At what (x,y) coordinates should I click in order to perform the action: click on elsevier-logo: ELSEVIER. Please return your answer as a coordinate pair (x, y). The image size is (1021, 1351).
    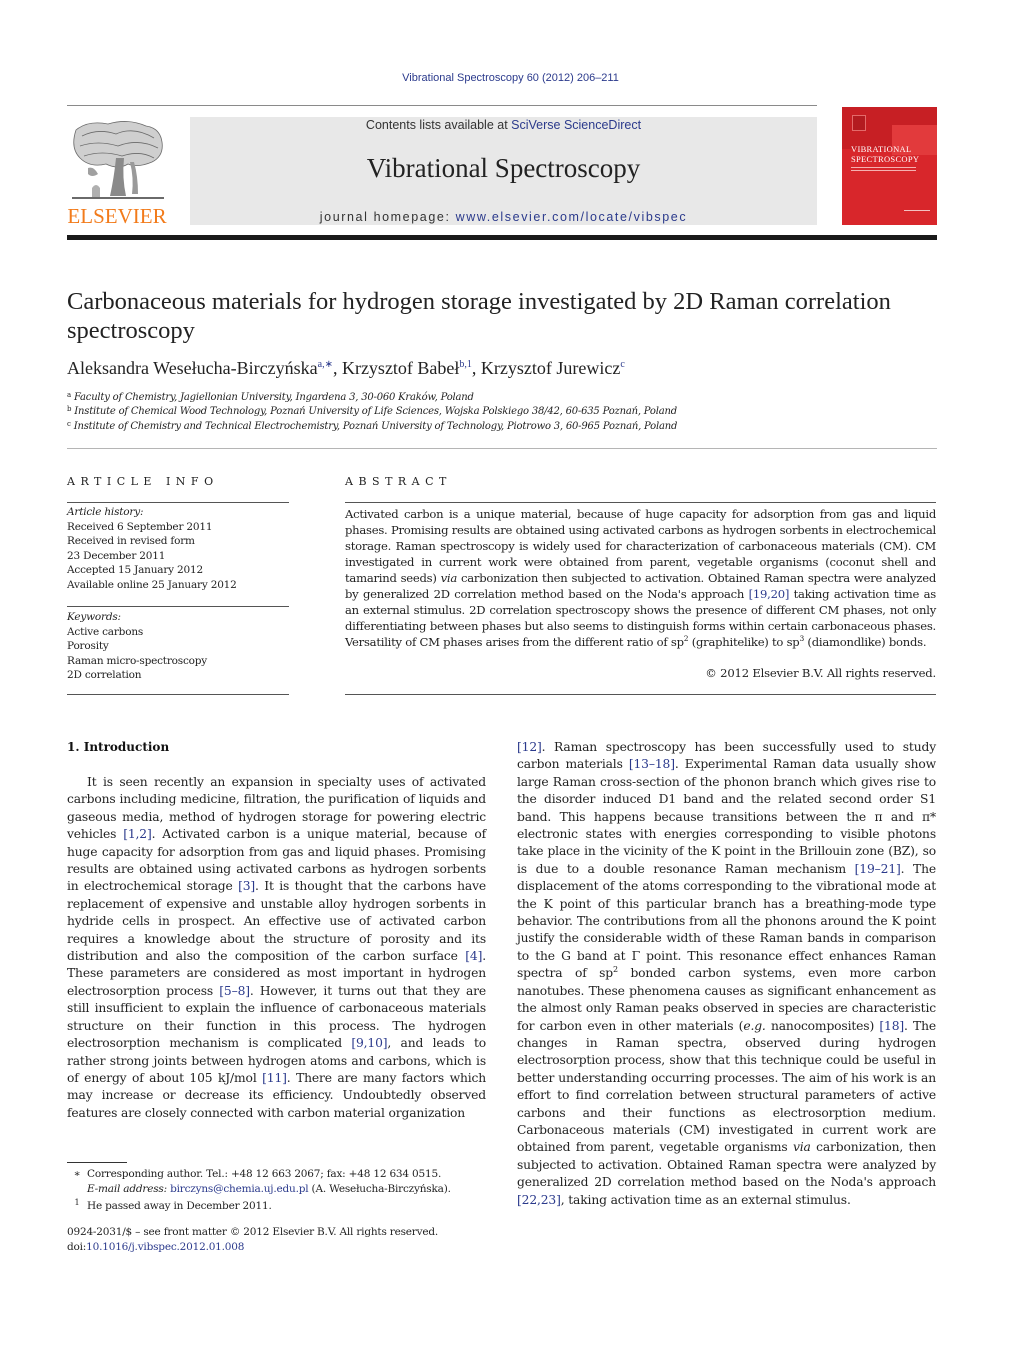
    Looking at the image, I should click on (117, 173).